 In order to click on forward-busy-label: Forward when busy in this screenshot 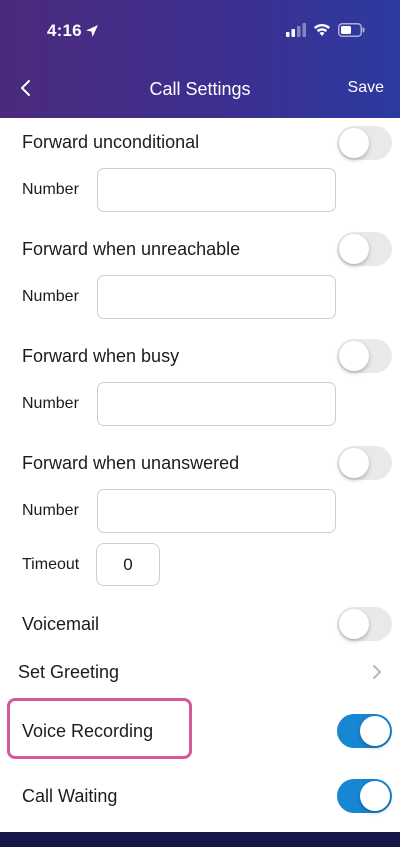, I will do `click(101, 356)`.